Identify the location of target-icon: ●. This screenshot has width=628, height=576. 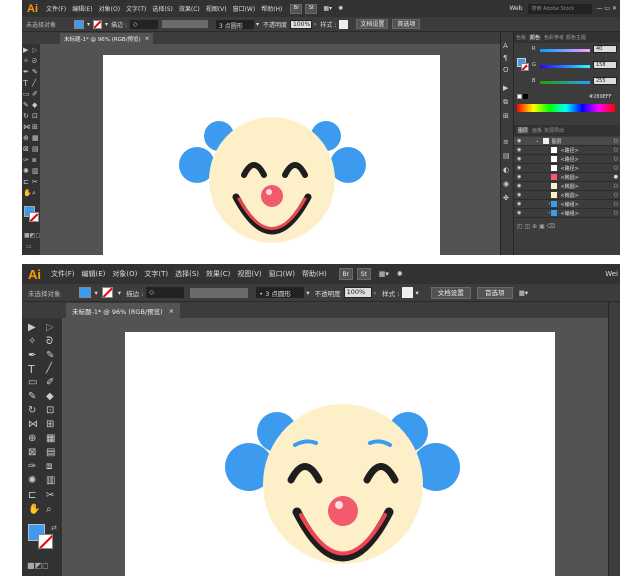
(616, 177).